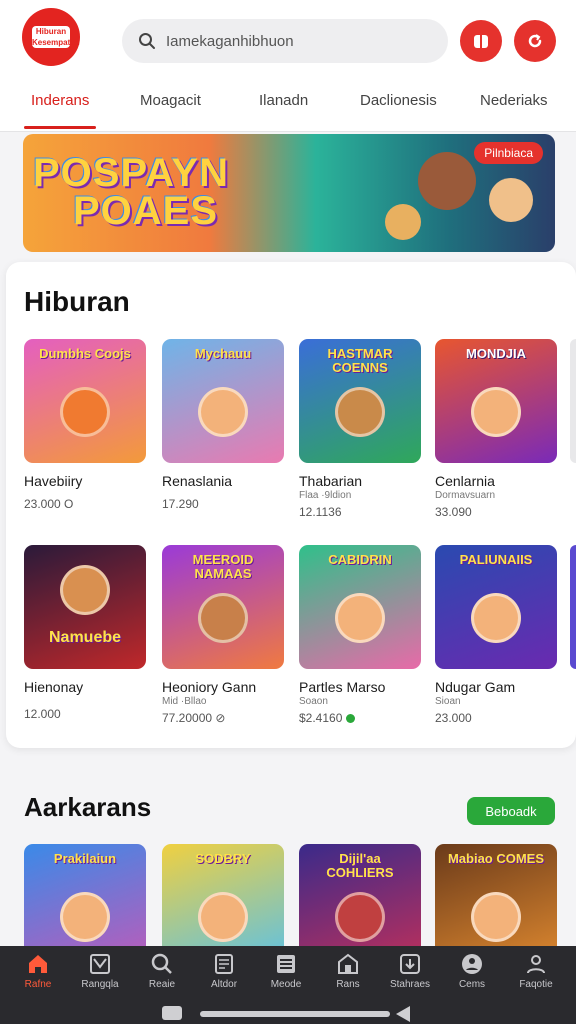 The image size is (576, 1024). What do you see at coordinates (286, 984) in the screenshot?
I see `nav-label: Meode` at bounding box center [286, 984].